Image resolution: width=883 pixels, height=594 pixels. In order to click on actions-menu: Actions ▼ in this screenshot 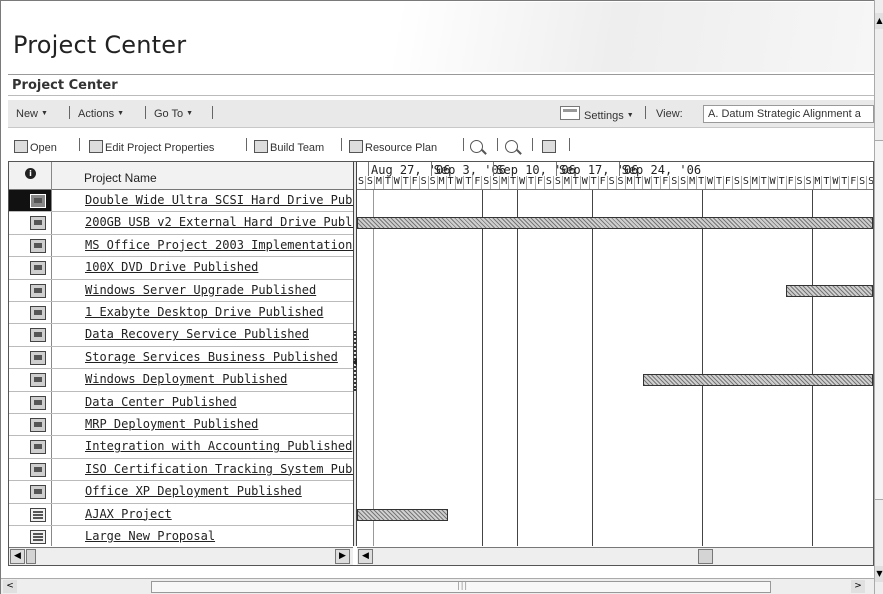, I will do `click(101, 114)`.